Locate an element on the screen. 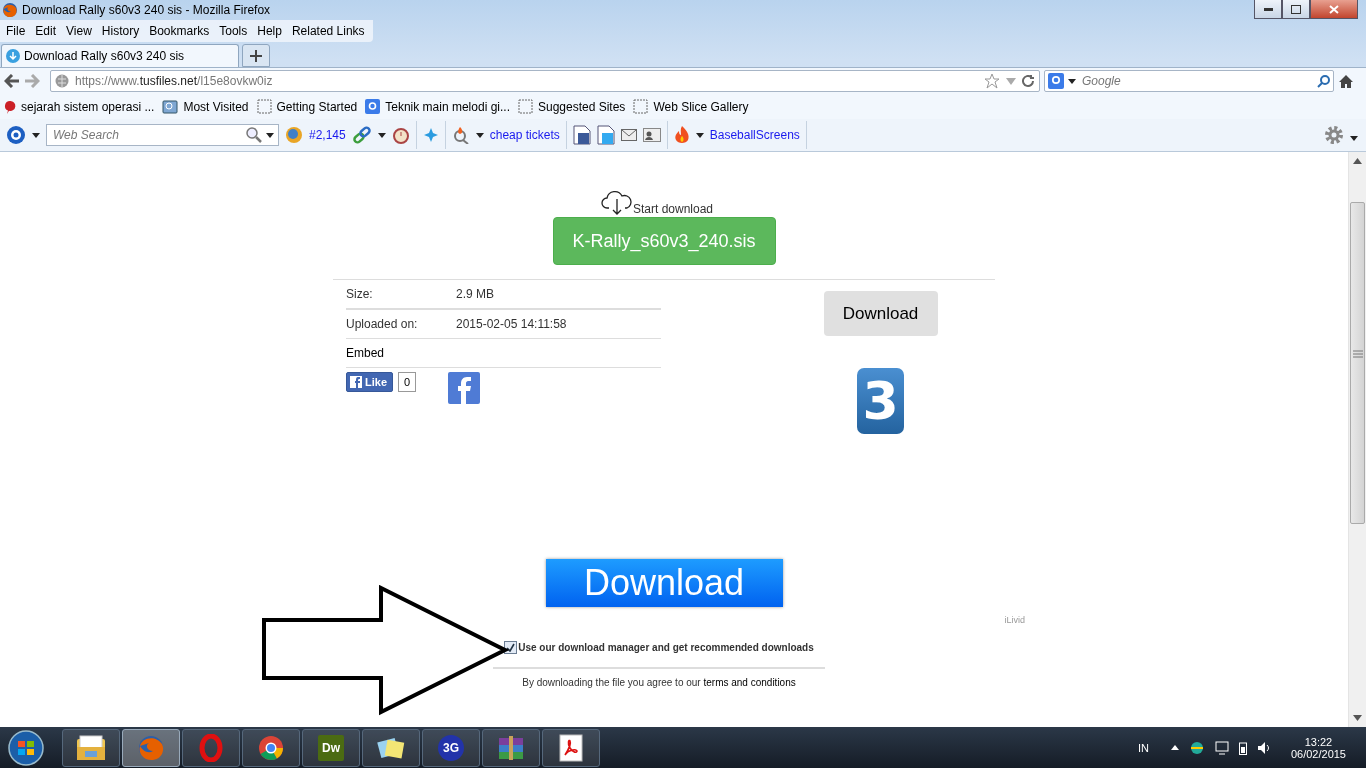 The width and height of the screenshot is (1366, 768). search-field: Google is located at coordinates (1196, 81).